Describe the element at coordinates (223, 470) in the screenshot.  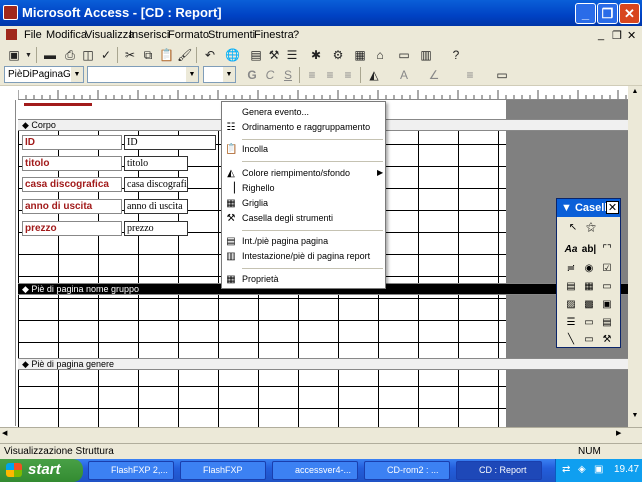
I see `task-flashfxp: FlashFXP` at that location.